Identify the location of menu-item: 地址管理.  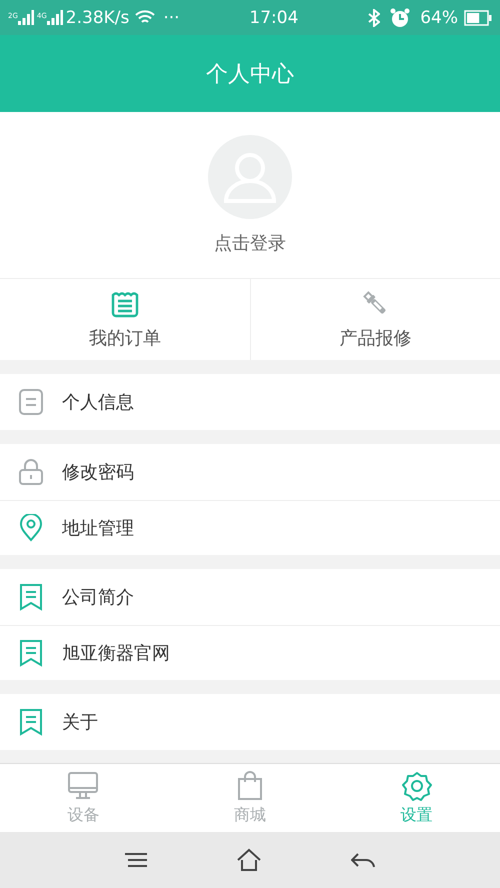
(98, 528).